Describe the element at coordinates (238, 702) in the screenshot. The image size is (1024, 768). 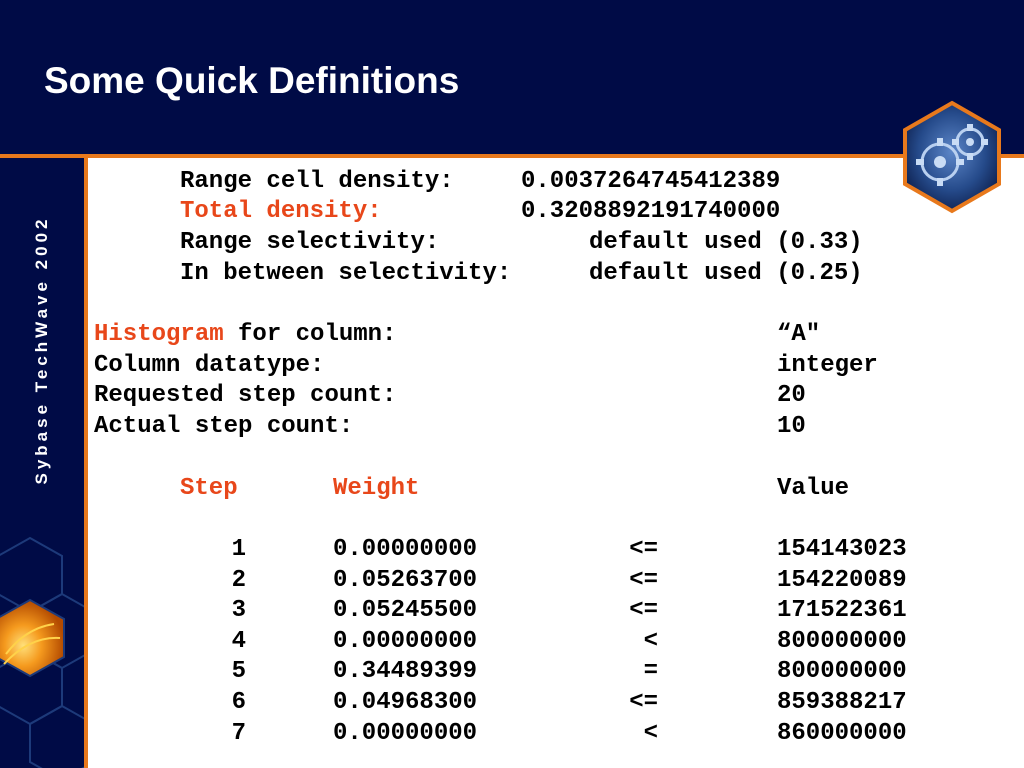
I see `row-step: 6` at that location.